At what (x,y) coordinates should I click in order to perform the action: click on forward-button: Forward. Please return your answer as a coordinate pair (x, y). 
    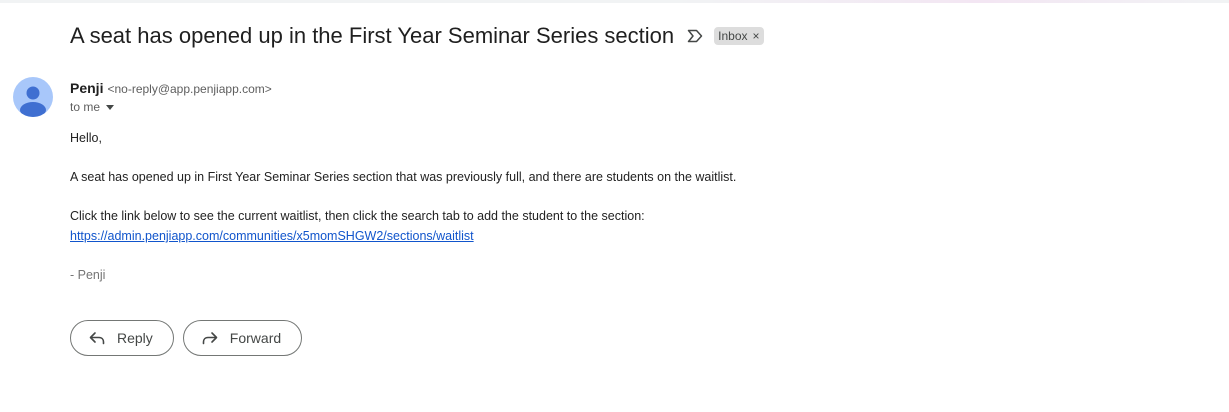
    Looking at the image, I should click on (242, 338).